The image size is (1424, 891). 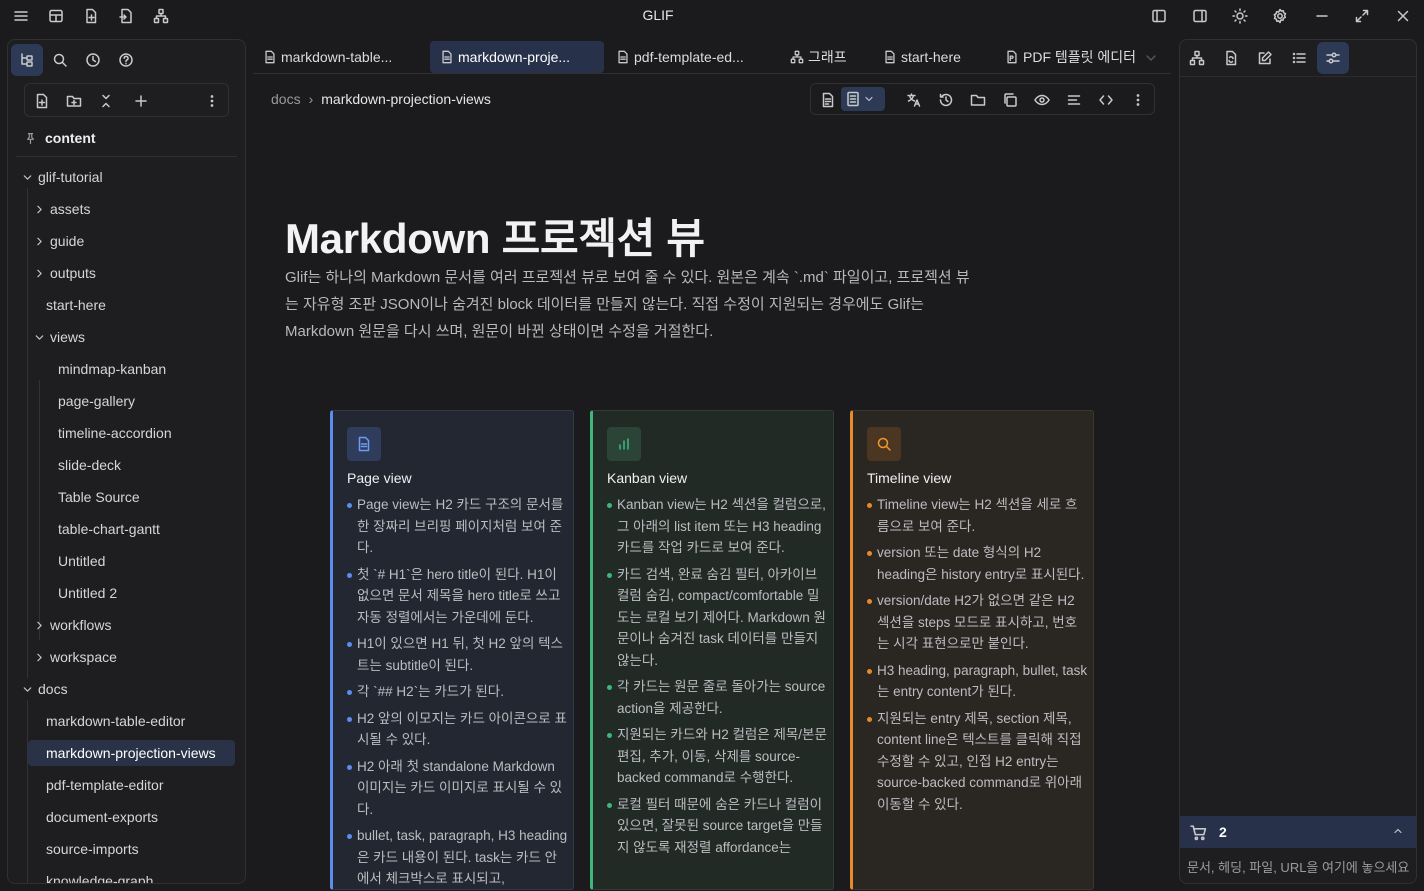 What do you see at coordinates (58, 241) in the screenshot?
I see `tree-folder: guide` at bounding box center [58, 241].